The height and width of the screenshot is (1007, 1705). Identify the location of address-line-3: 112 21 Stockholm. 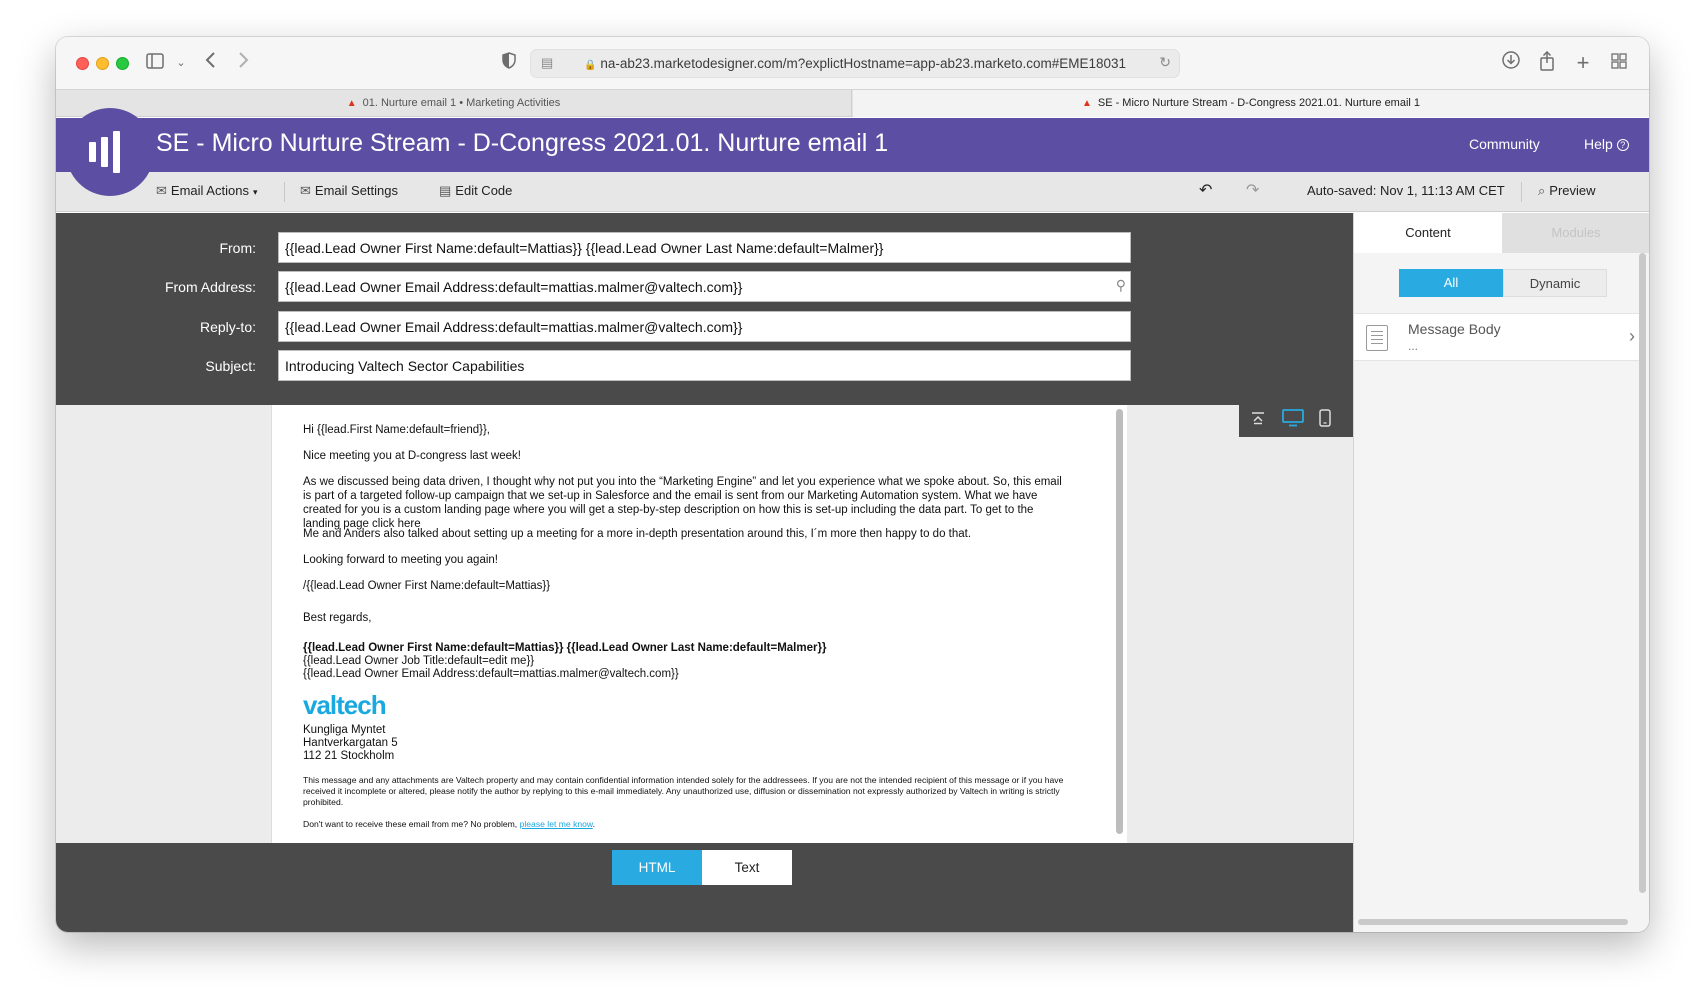
(349, 756).